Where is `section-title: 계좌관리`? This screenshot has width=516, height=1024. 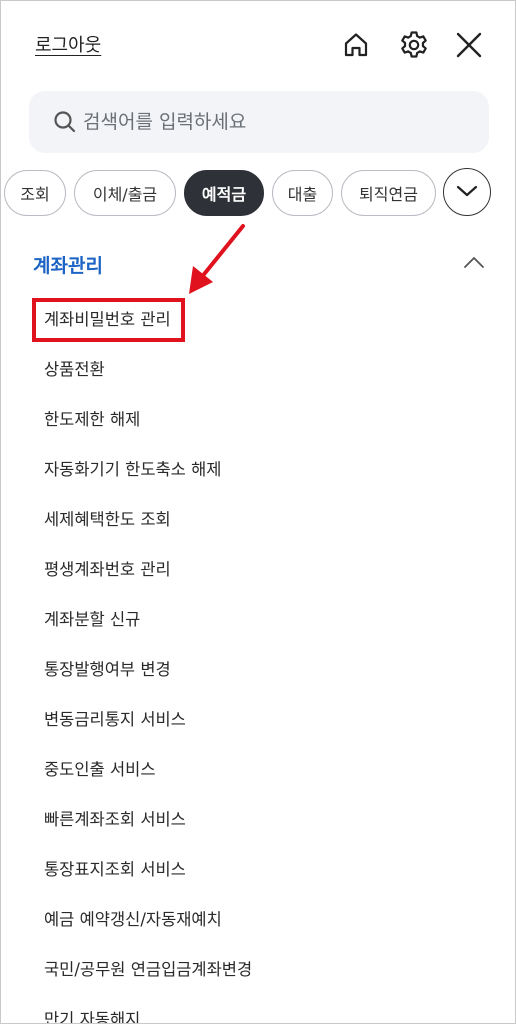 section-title: 계좌관리 is located at coordinates (68, 266).